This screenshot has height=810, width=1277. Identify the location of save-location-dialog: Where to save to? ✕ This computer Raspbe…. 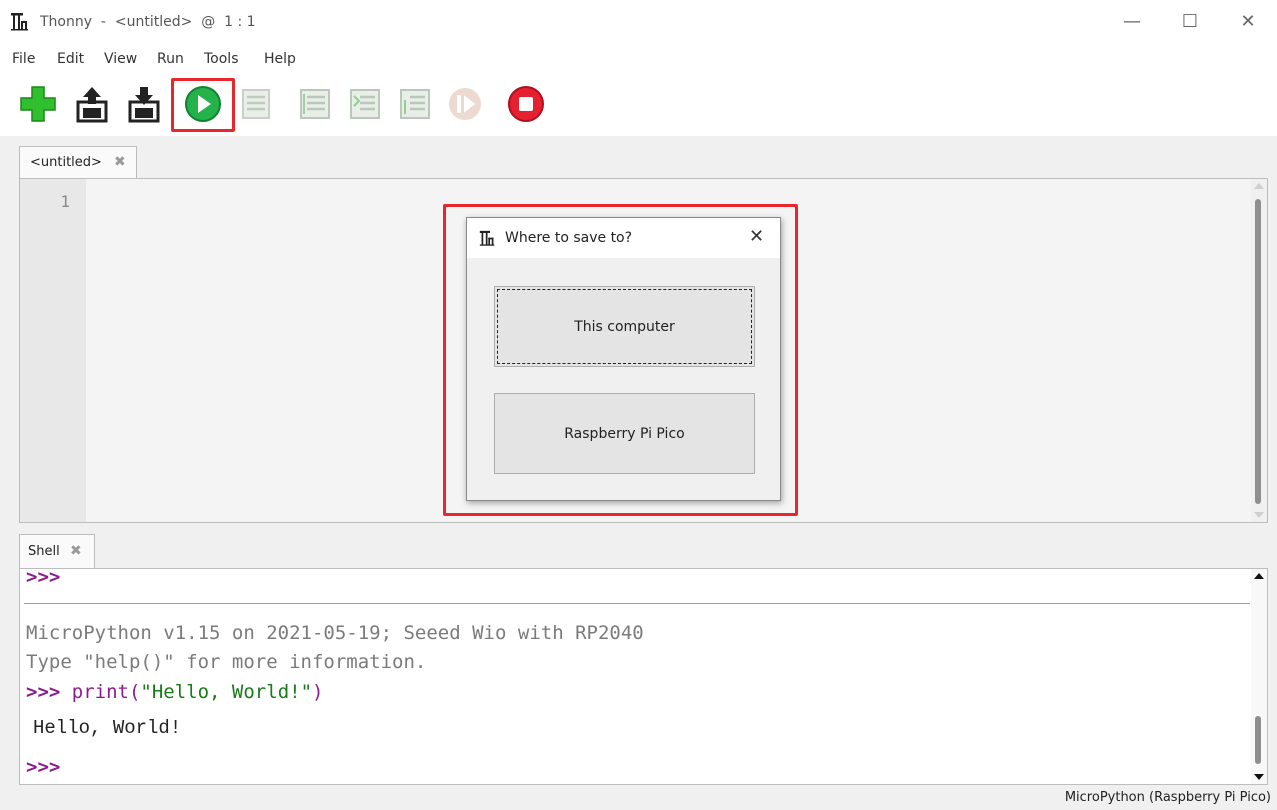
(623, 359).